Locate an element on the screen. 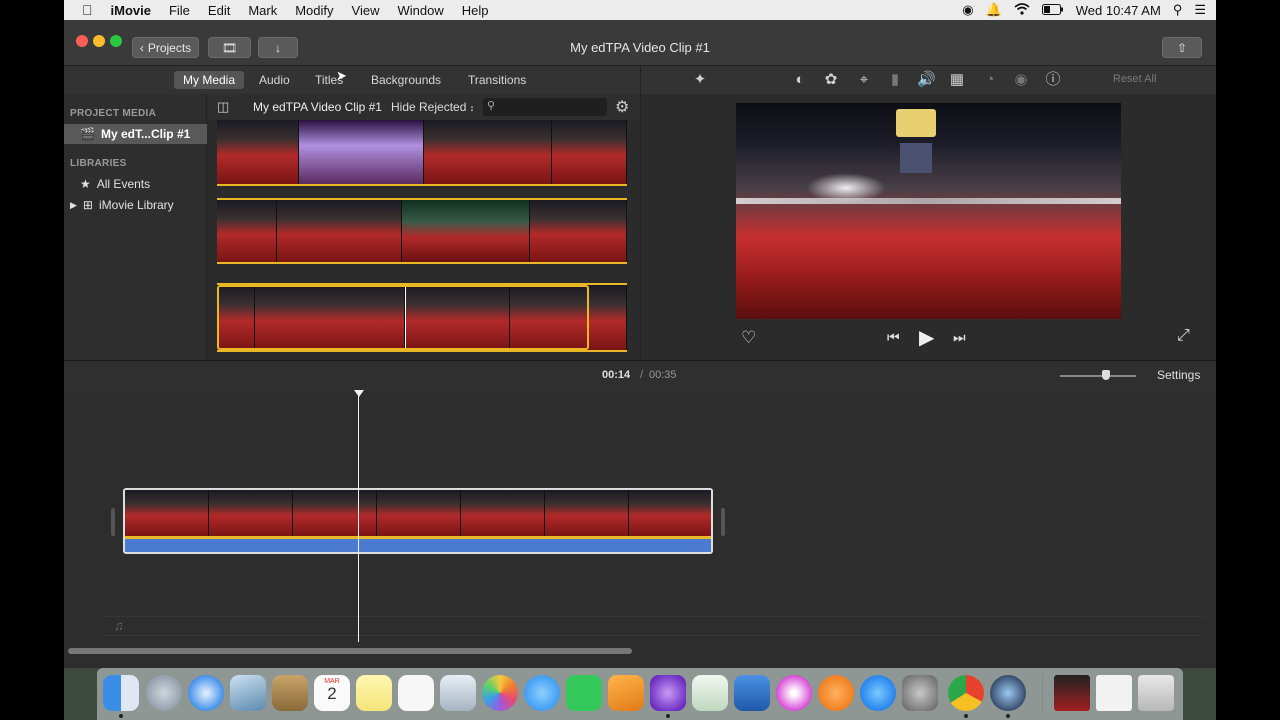 The image size is (1280, 720). sidebar-item-all-events: ★ All Events is located at coordinates (135, 184).